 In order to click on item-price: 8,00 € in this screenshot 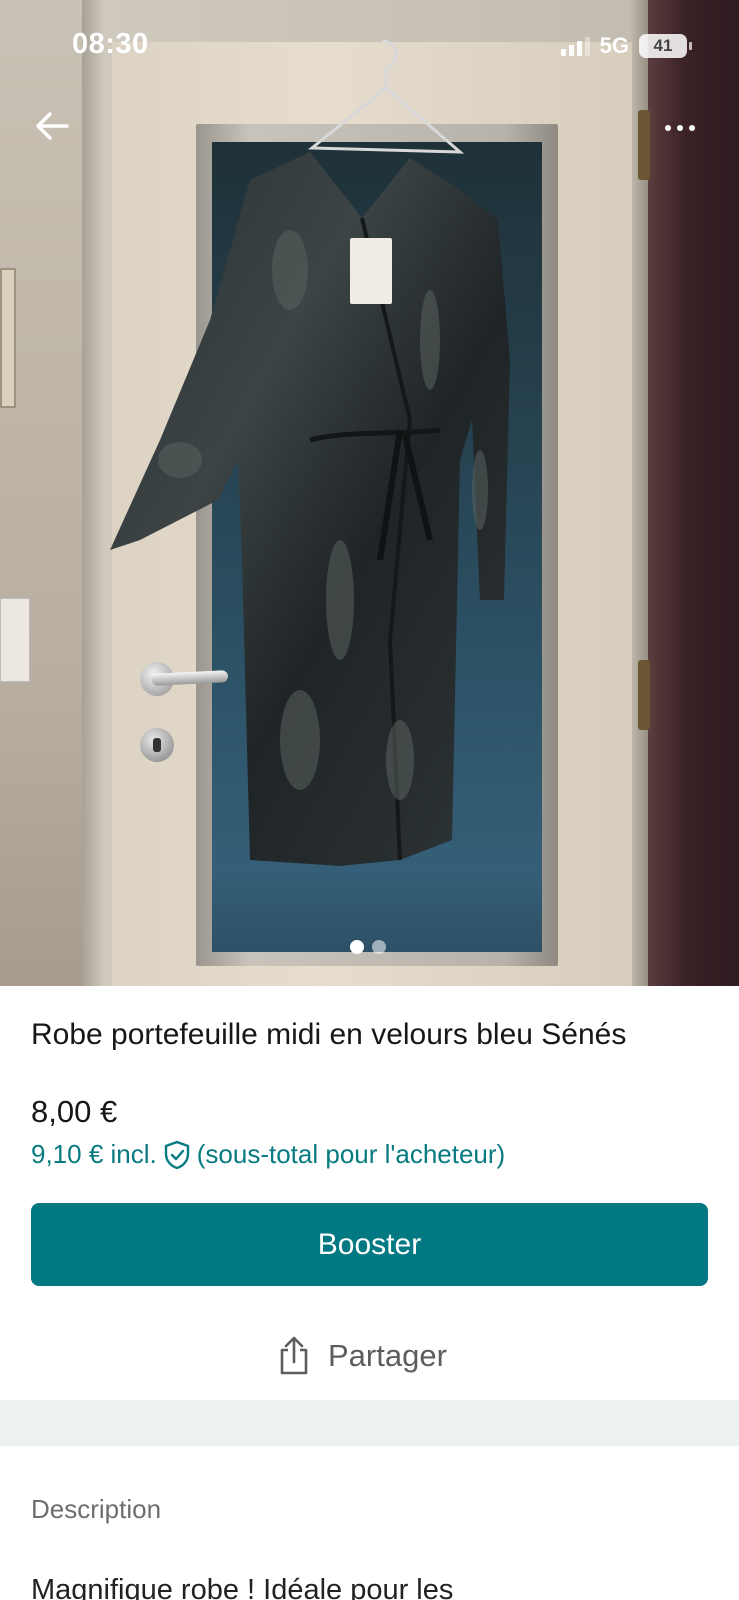, I will do `click(74, 1111)`.